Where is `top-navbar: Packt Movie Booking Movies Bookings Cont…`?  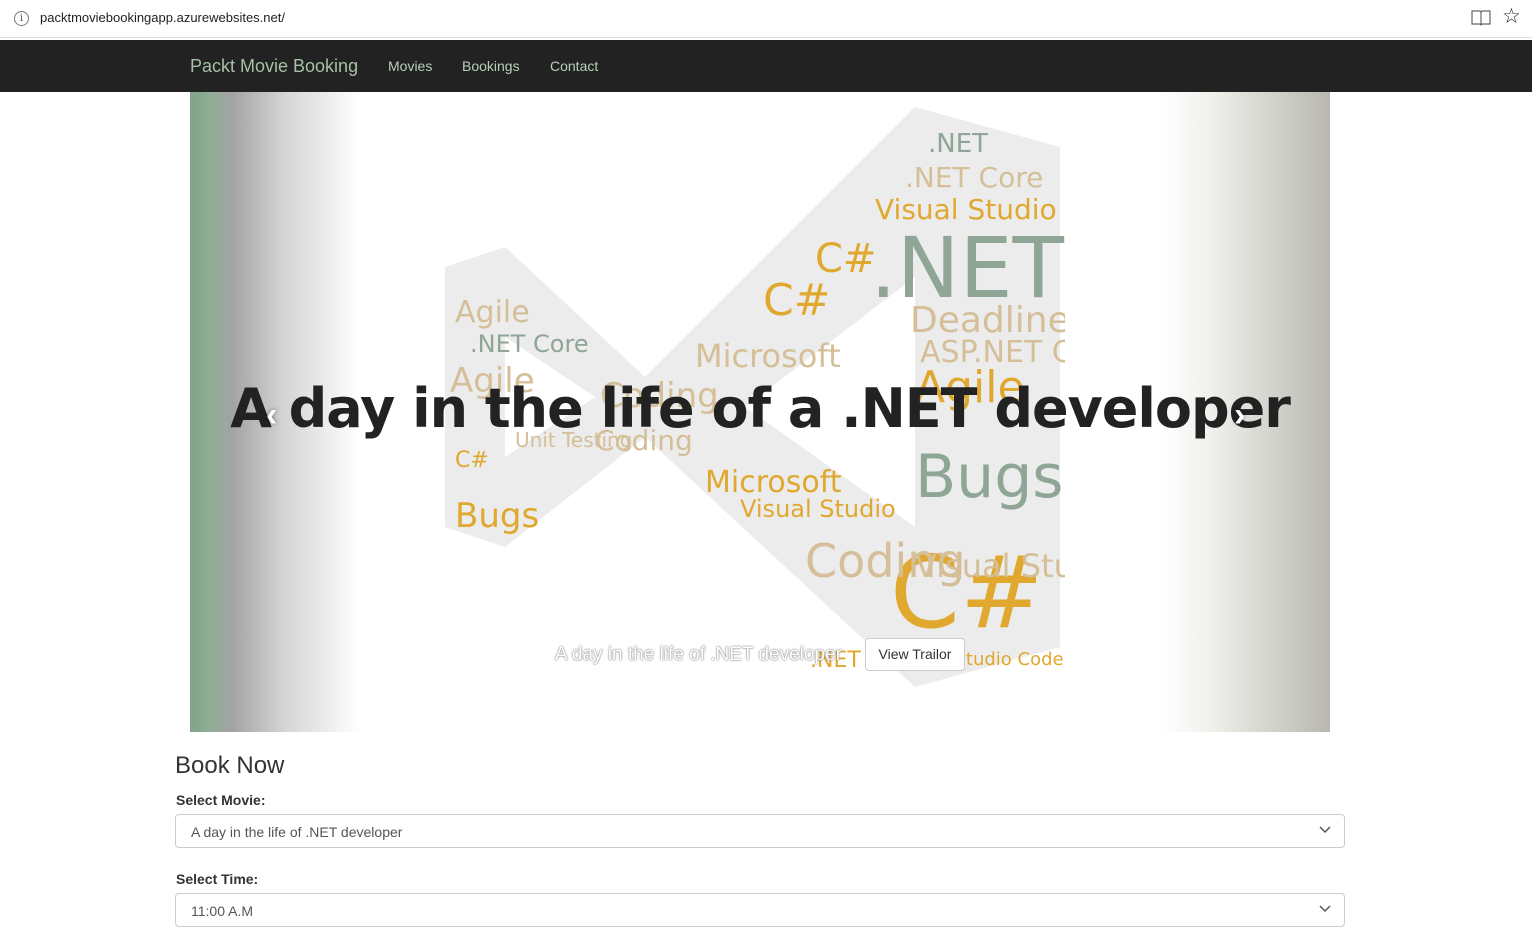
top-navbar: Packt Movie Booking Movies Bookings Cont… is located at coordinates (766, 66).